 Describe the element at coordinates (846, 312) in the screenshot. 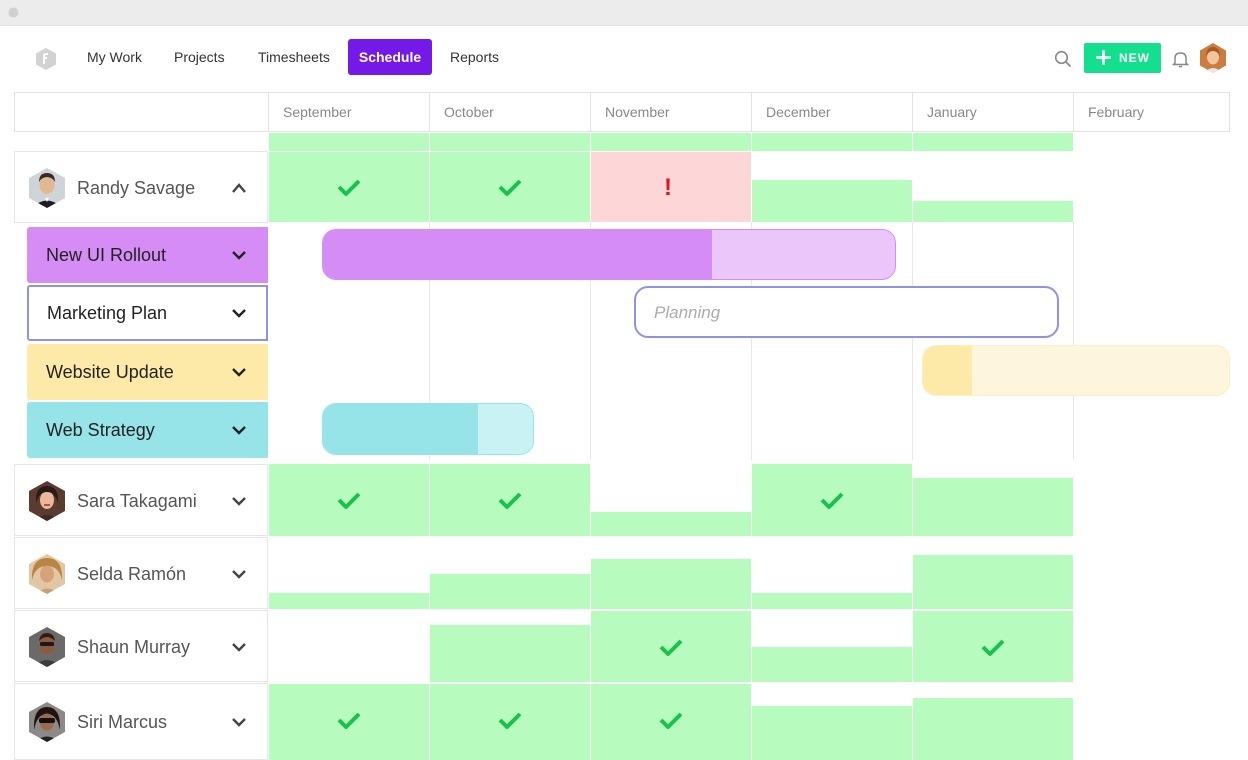

I see `project-bar-marketing-plan: Planning` at that location.